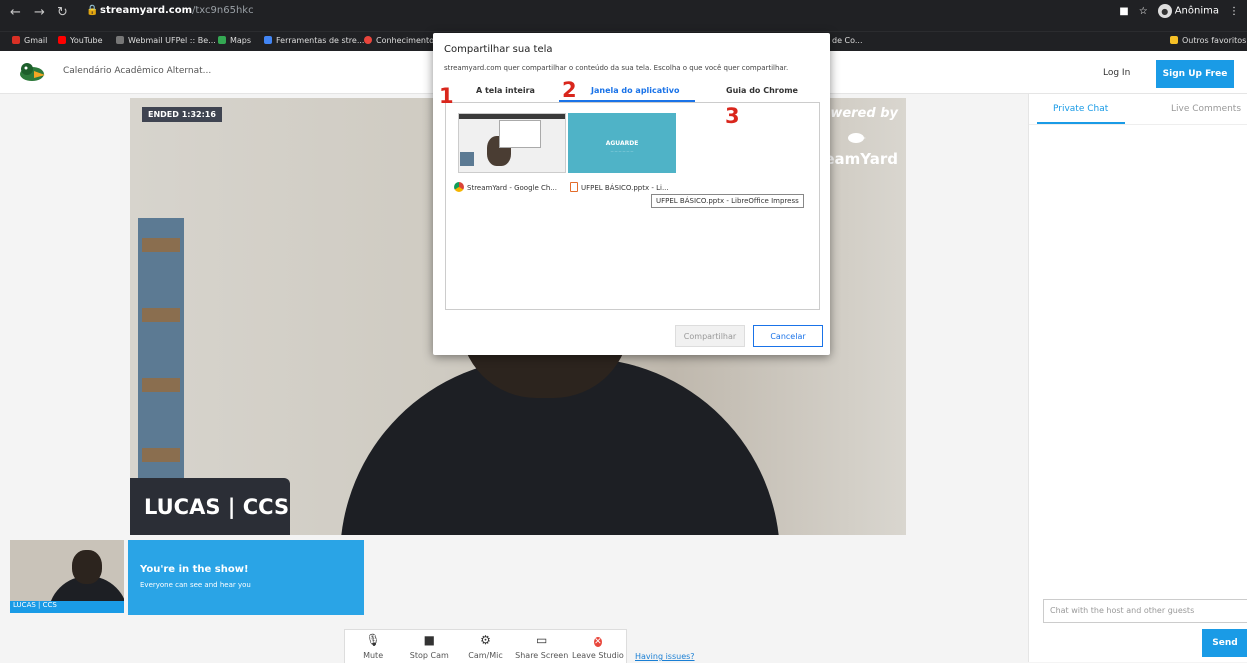 The height and width of the screenshot is (663, 1247). What do you see at coordinates (32, 72) in the screenshot?
I see `streamyard-logo-icon` at bounding box center [32, 72].